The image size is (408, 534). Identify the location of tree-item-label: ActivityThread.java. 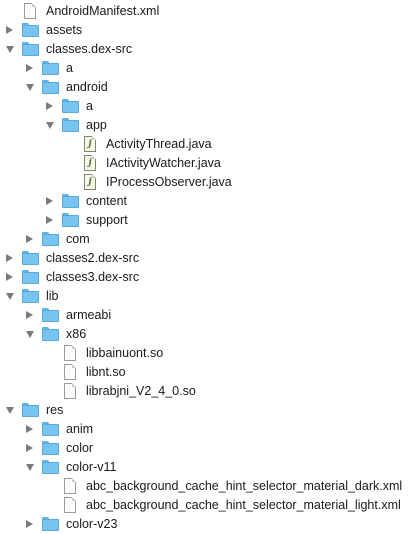
(159, 144).